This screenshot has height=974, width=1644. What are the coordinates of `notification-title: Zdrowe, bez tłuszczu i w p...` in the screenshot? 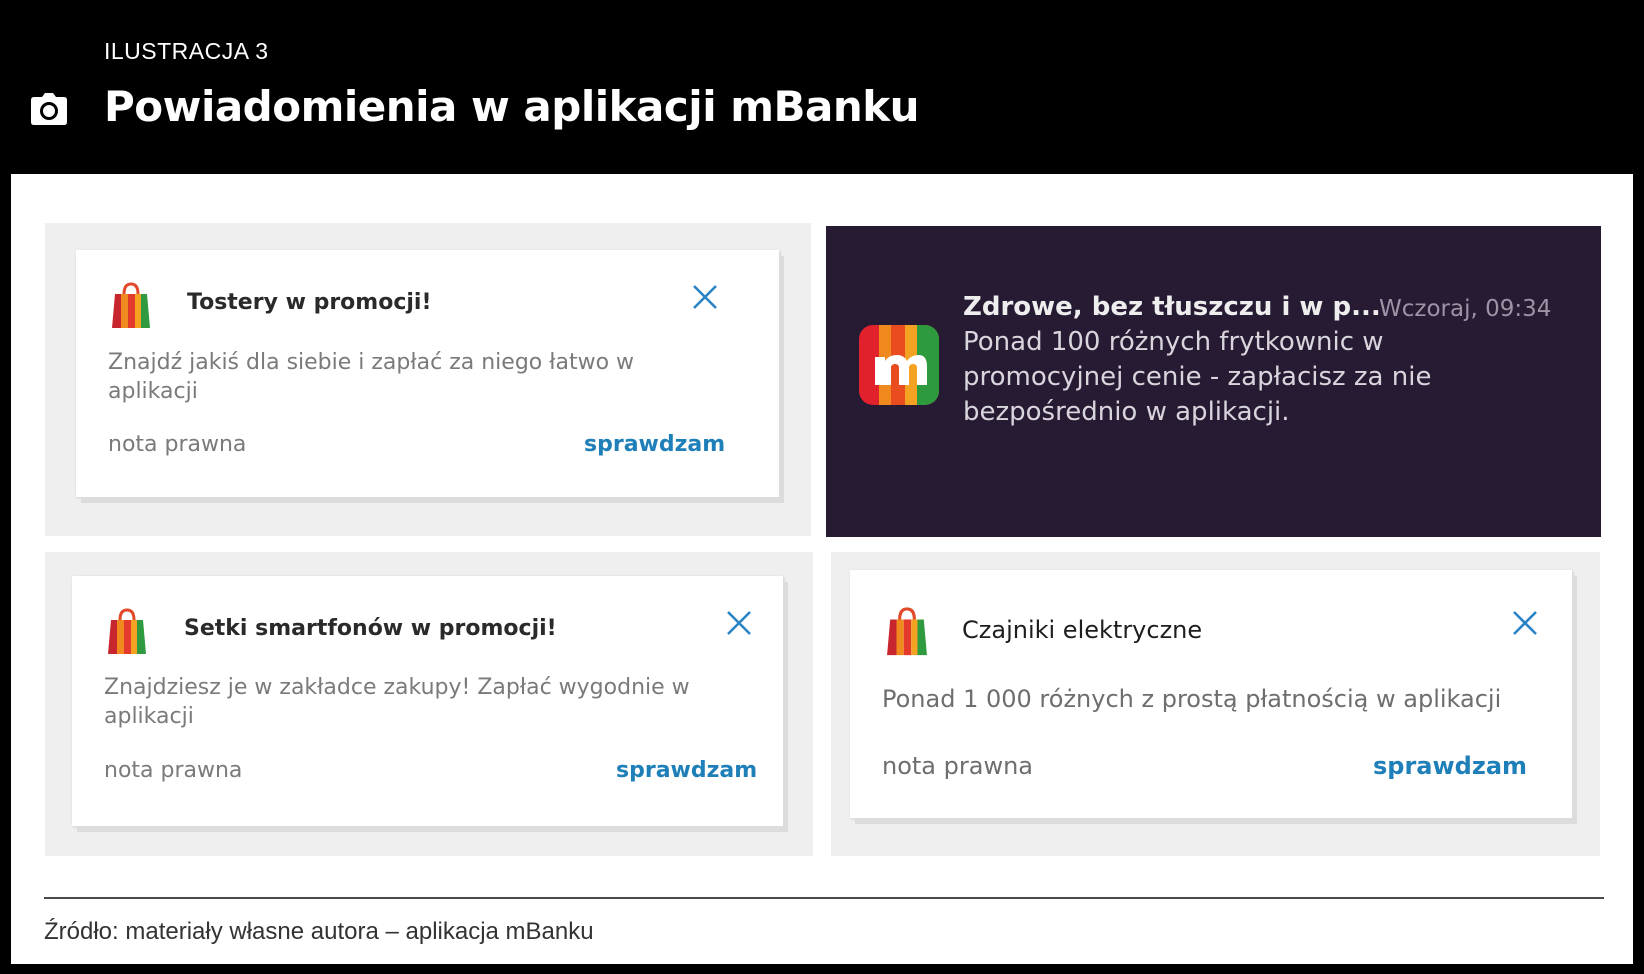 It's located at (1172, 307).